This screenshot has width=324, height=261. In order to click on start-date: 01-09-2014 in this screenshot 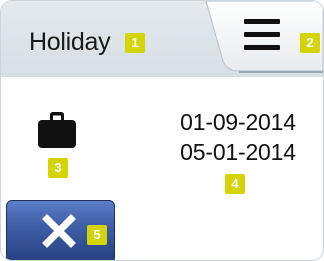, I will do `click(238, 122)`.